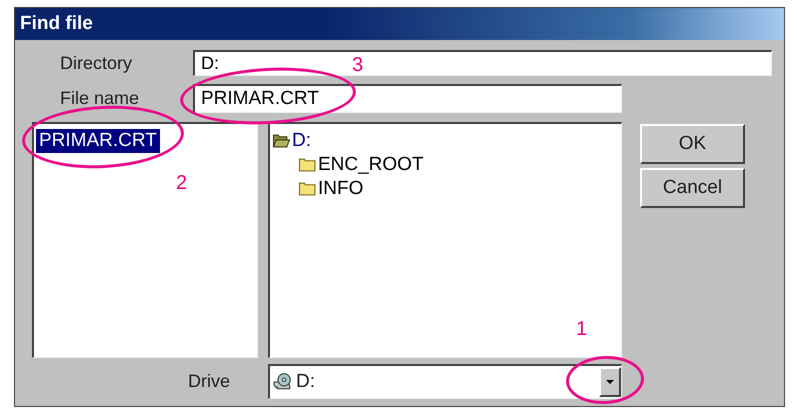 The height and width of the screenshot is (408, 797). I want to click on folder-label: INFO, so click(341, 189).